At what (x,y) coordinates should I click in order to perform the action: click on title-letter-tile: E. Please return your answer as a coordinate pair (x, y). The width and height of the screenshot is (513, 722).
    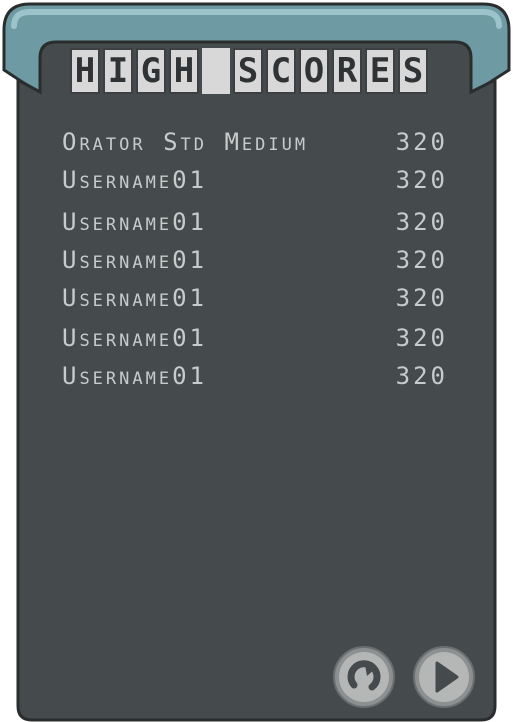
    Looking at the image, I should click on (380, 71).